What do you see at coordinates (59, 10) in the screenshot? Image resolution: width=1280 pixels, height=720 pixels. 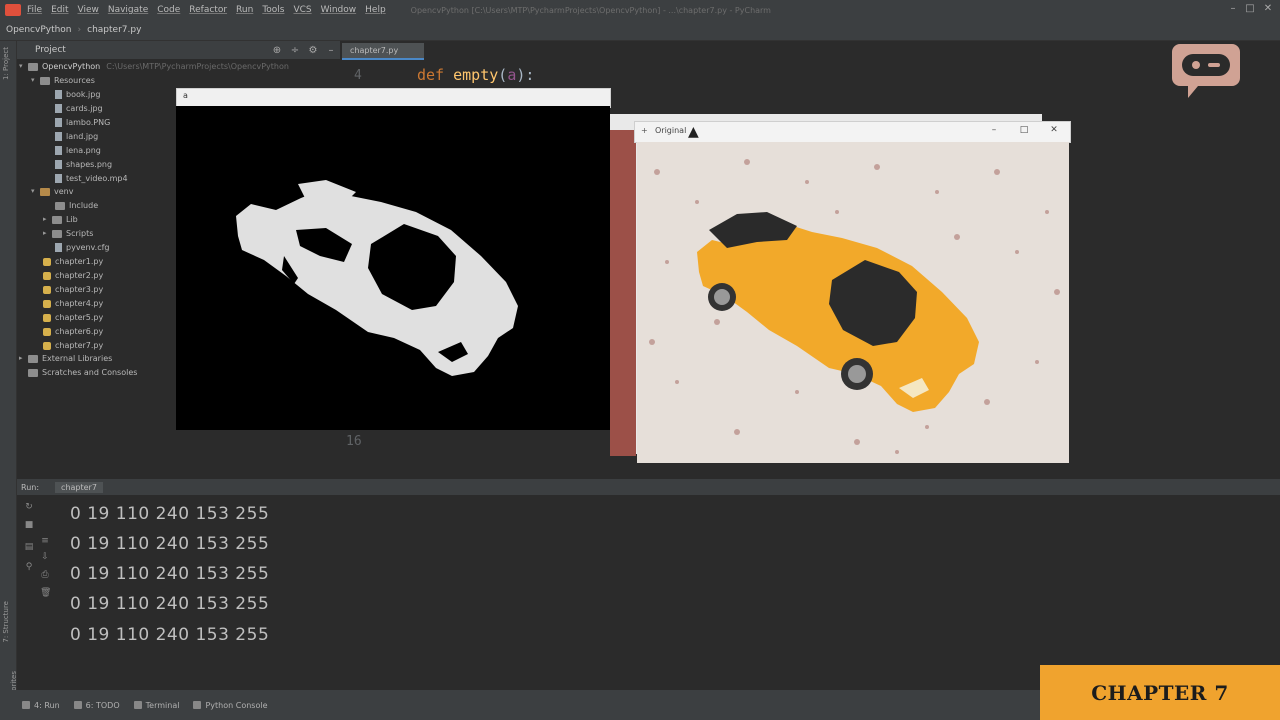 I see `menu-edit: Edit` at bounding box center [59, 10].